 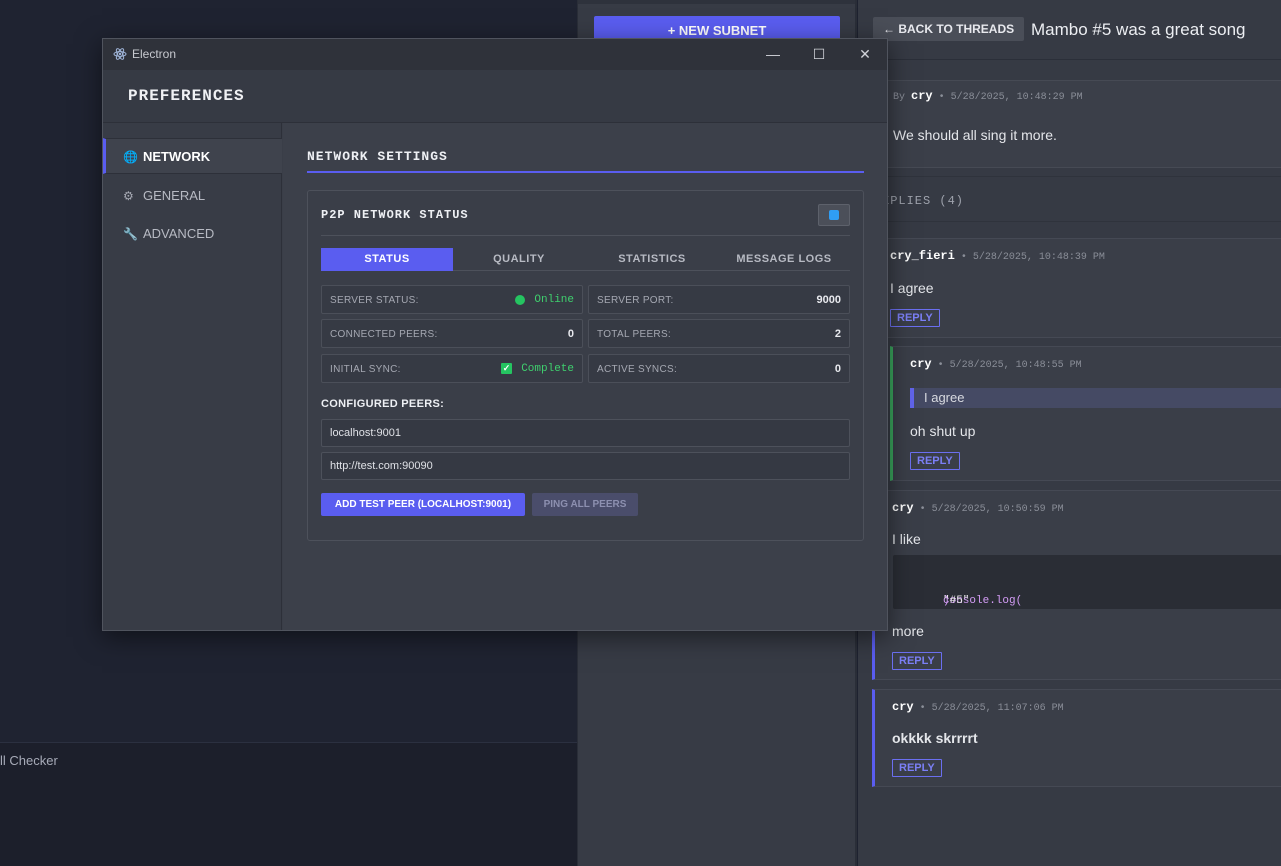 I want to click on reply-meta: cry • 5/28/2025, 11:07:06 PM, so click(x=978, y=707).